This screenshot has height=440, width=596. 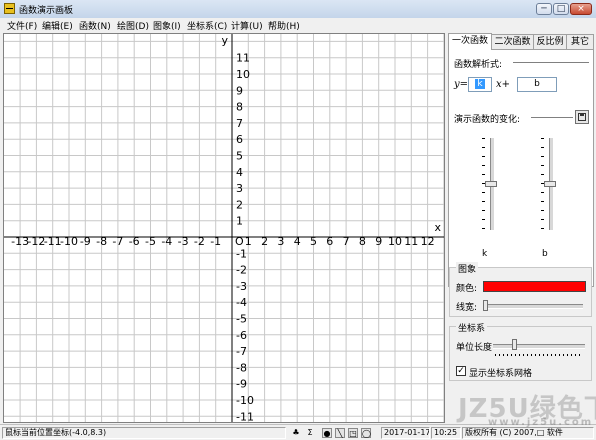 I want to click on x-tick-label: -9, so click(x=85, y=241).